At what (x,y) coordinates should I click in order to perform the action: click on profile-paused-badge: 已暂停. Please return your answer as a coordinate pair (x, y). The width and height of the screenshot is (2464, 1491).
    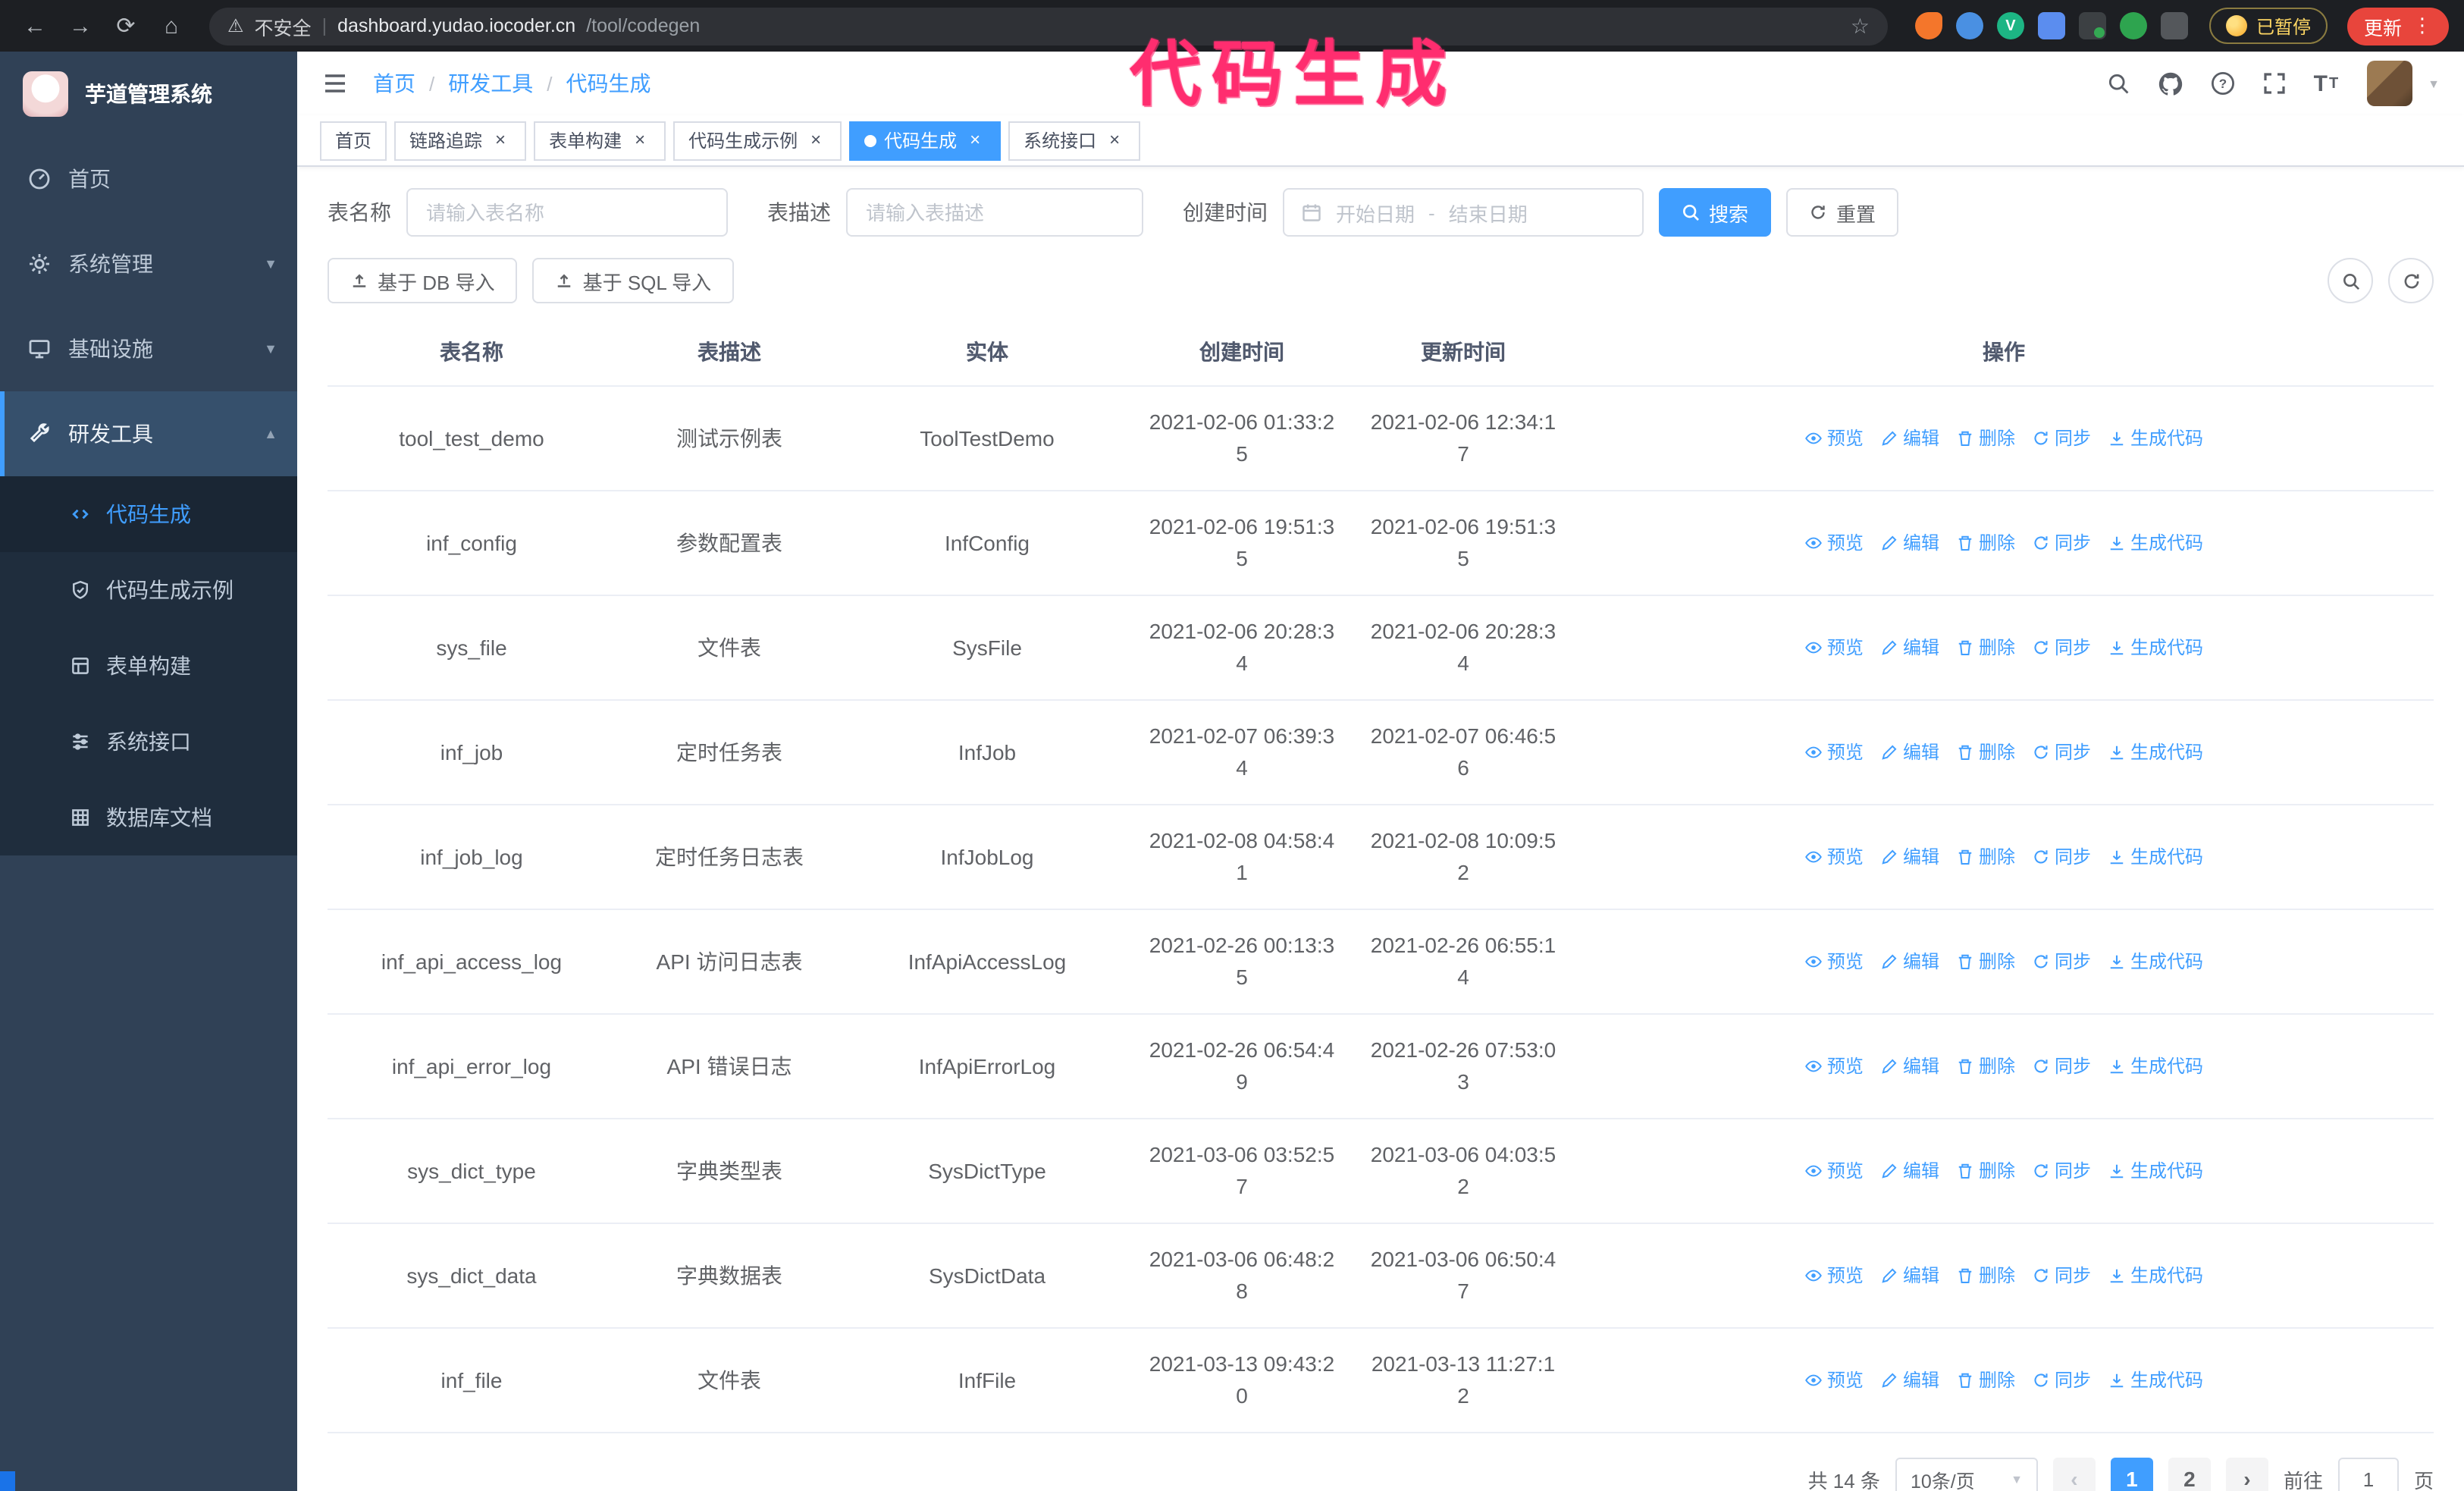
    Looking at the image, I should click on (2268, 26).